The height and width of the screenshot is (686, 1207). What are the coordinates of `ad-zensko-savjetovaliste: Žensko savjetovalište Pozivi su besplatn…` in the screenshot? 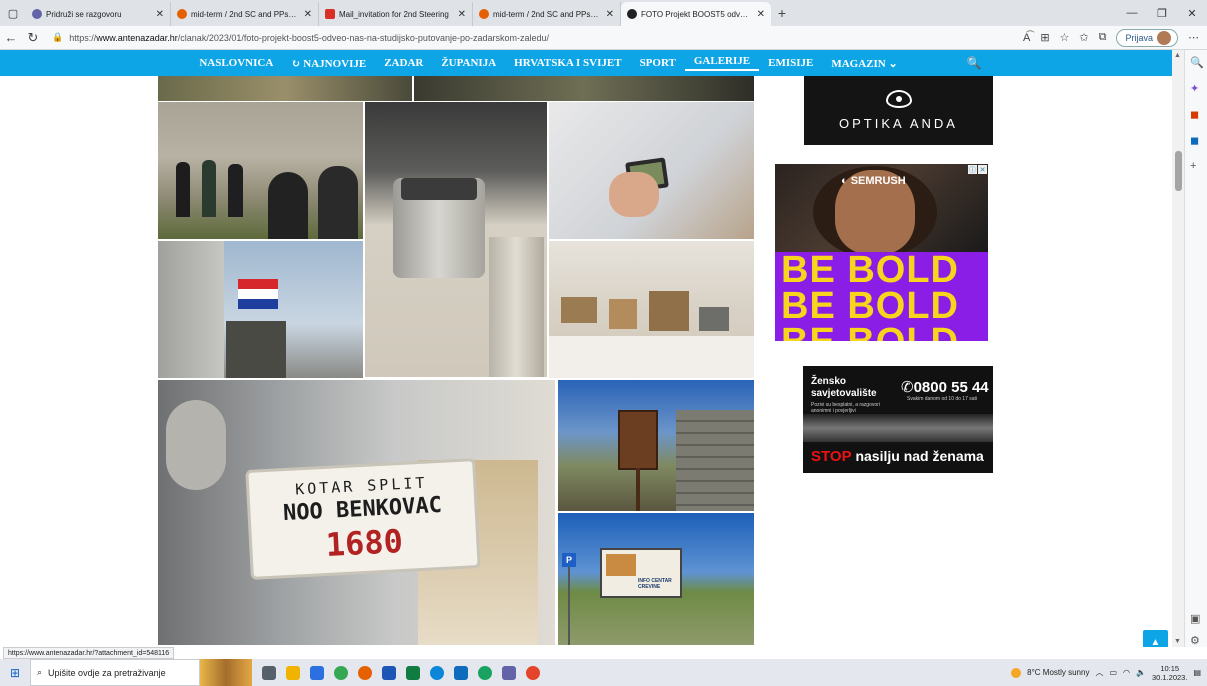 It's located at (898, 419).